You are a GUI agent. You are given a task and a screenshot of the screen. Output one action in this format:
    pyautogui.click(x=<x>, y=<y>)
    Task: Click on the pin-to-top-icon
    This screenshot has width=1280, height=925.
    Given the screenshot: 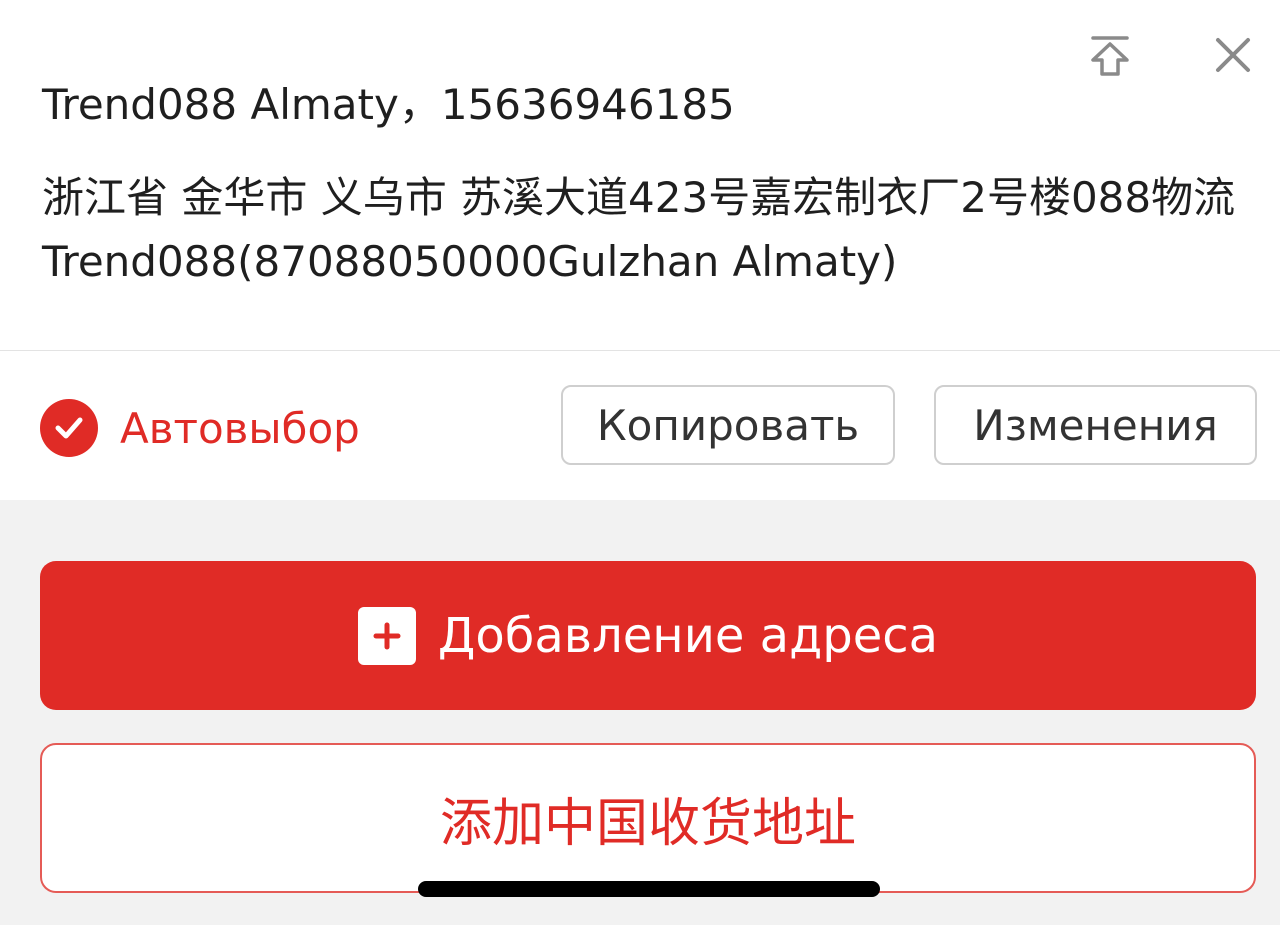 What is the action you would take?
    pyautogui.click(x=1110, y=55)
    